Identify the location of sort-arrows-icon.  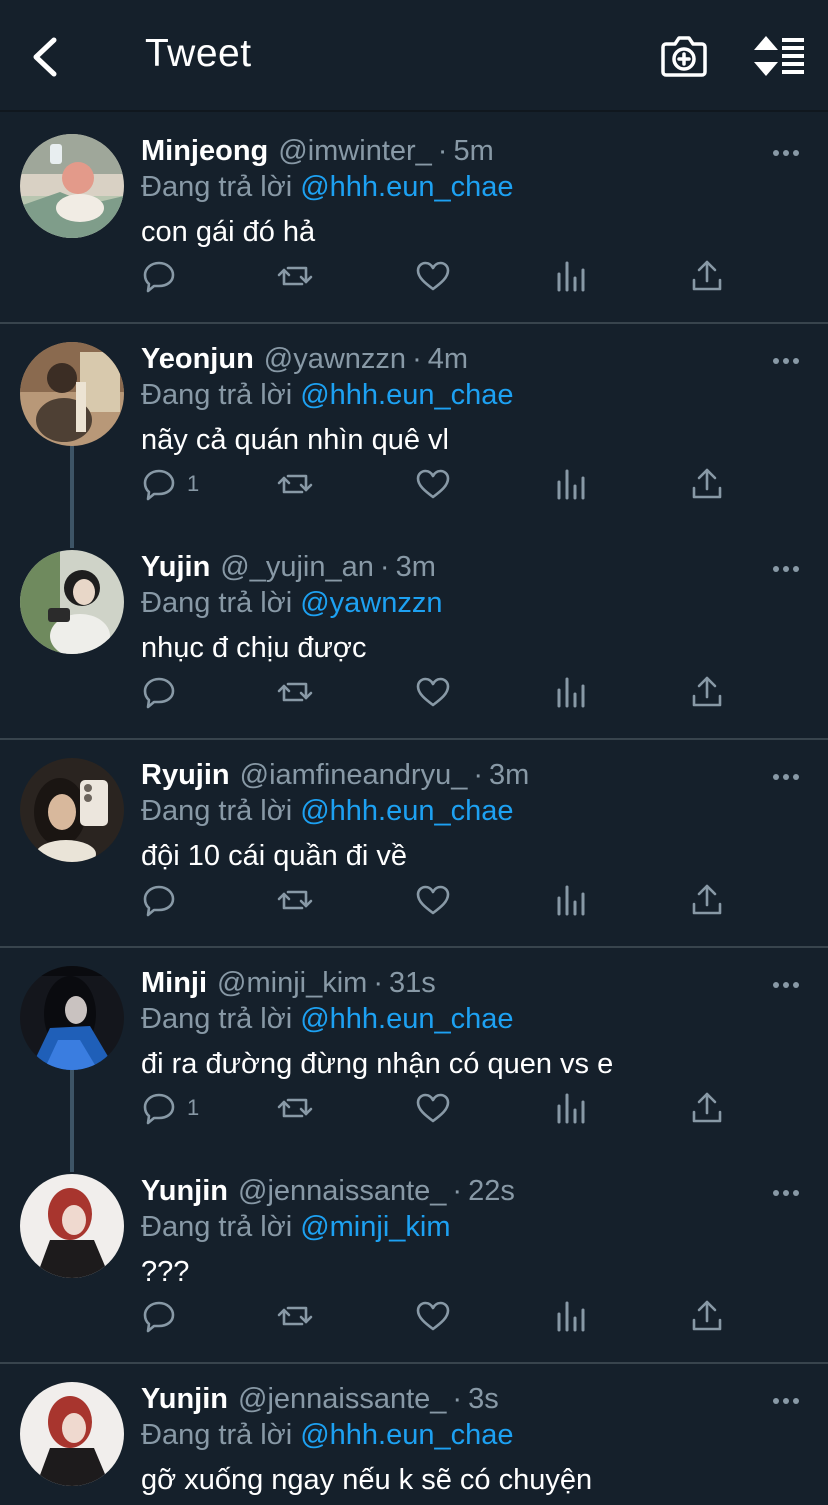
(779, 56).